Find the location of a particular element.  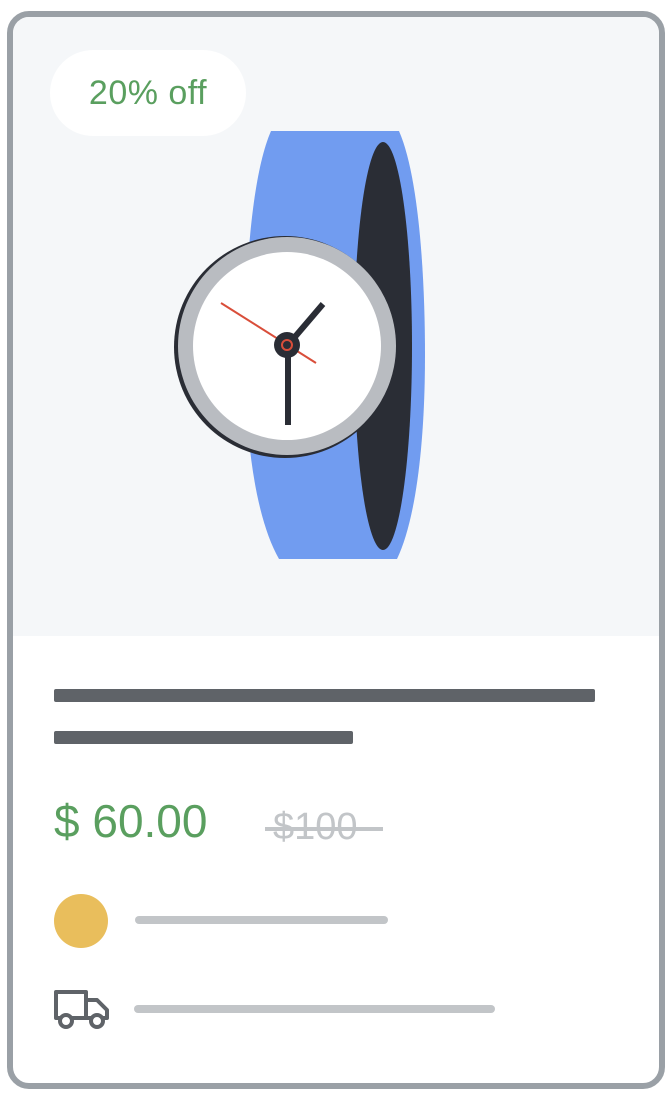

original-price-strikethrough is located at coordinates (324, 829).